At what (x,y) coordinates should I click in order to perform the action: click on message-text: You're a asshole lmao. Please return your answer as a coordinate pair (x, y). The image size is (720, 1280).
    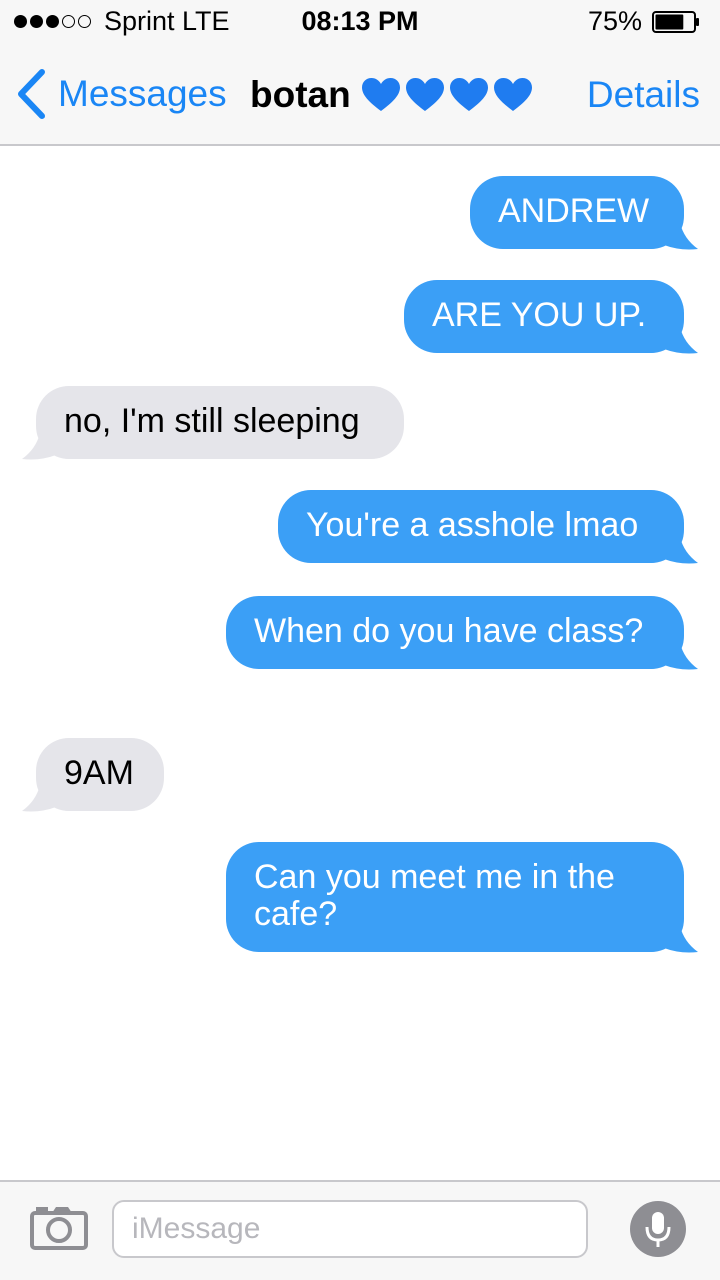
    Looking at the image, I should click on (472, 525).